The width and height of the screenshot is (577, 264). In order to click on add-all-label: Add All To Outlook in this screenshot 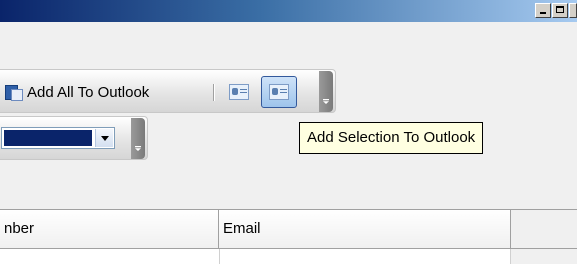, I will do `click(88, 92)`.